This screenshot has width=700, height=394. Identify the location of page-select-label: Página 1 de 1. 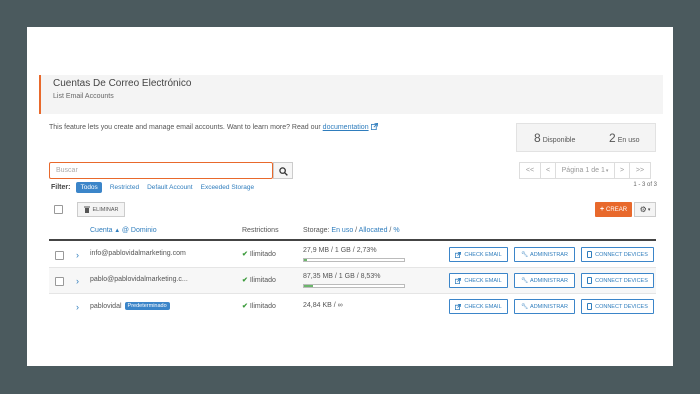
(583, 170).